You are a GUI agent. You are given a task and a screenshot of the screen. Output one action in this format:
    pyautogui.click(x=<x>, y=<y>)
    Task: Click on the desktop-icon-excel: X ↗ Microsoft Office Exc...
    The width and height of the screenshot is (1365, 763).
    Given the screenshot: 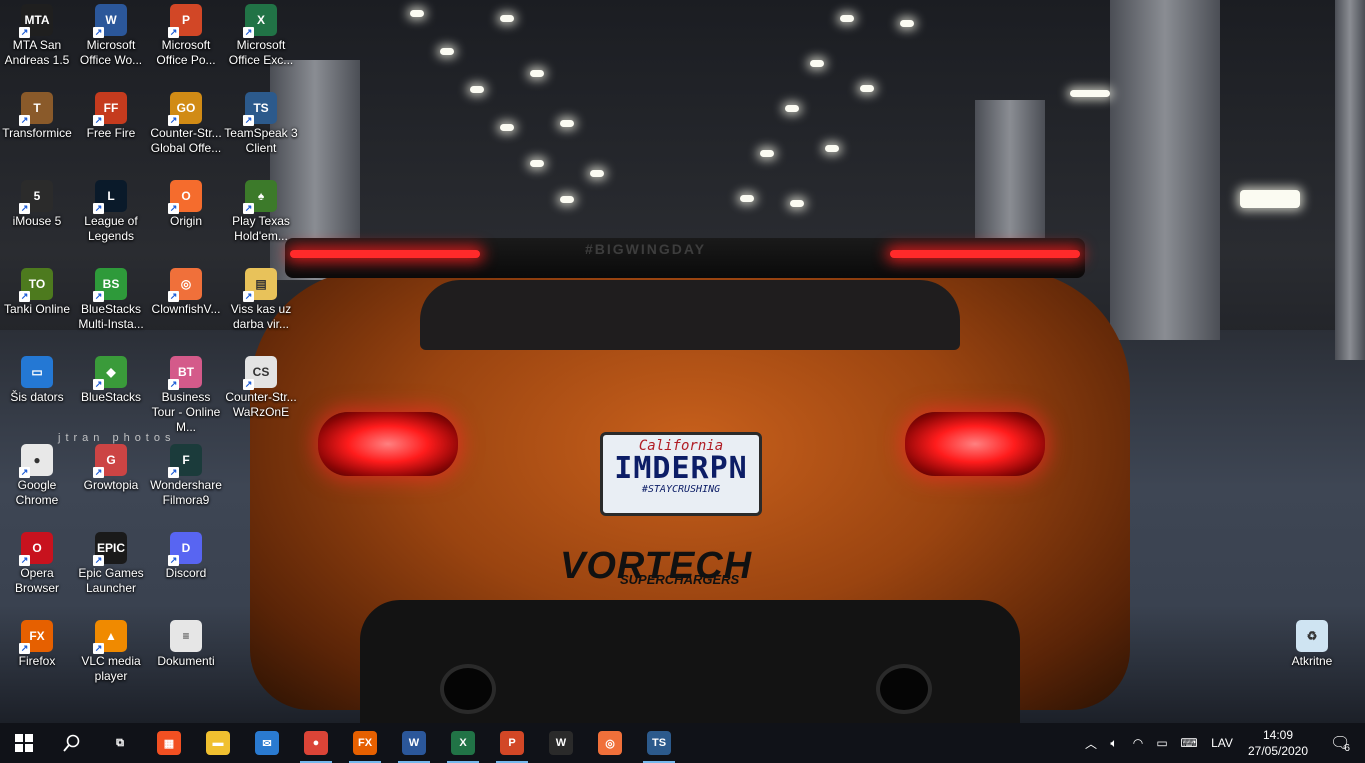 What is the action you would take?
    pyautogui.click(x=261, y=34)
    